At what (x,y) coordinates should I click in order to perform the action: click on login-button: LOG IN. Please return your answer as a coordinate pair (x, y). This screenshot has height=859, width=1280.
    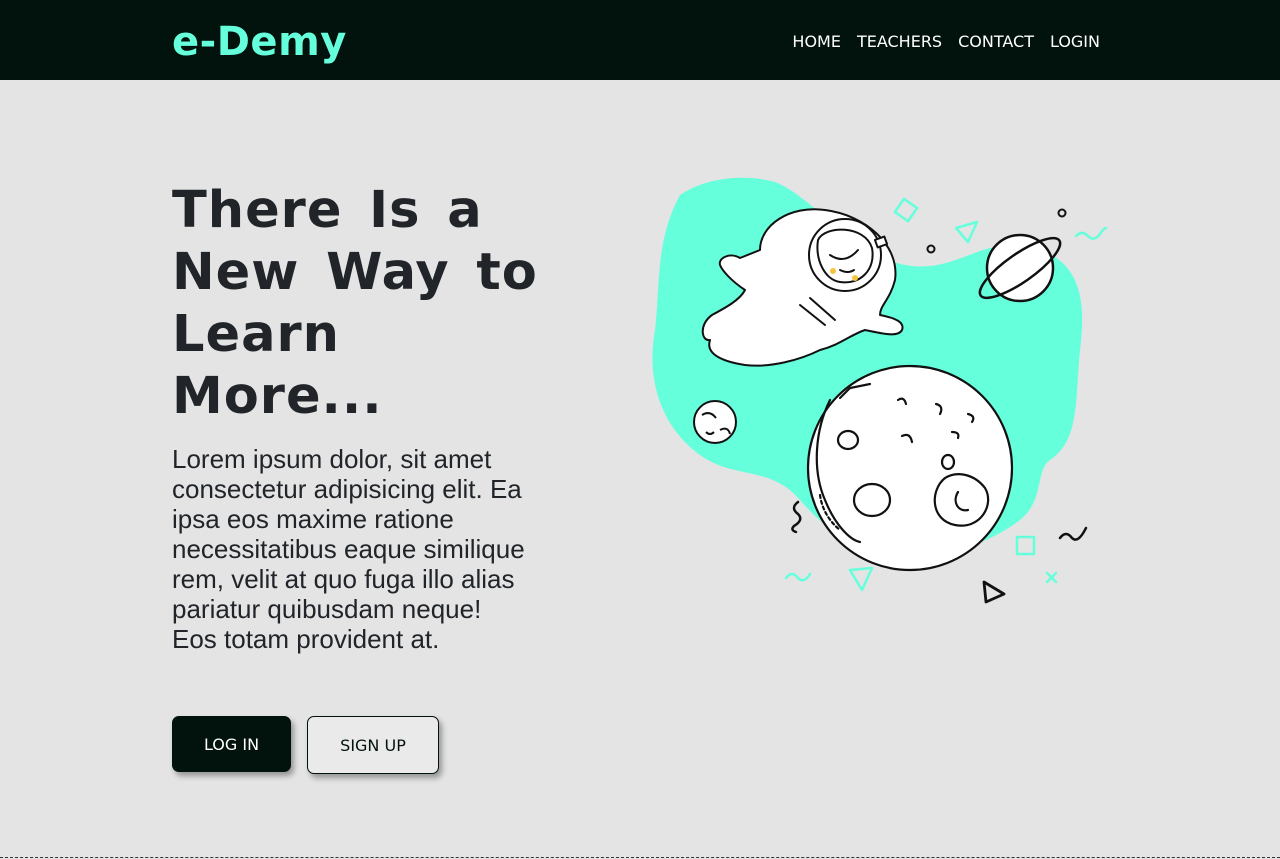
    Looking at the image, I should click on (231, 744).